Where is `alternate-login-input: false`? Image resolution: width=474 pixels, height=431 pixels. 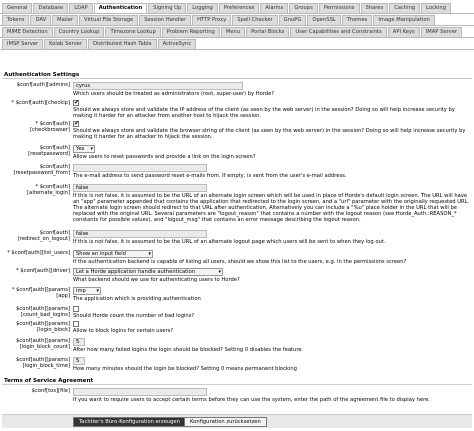 alternate-login-input: false is located at coordinates (140, 188).